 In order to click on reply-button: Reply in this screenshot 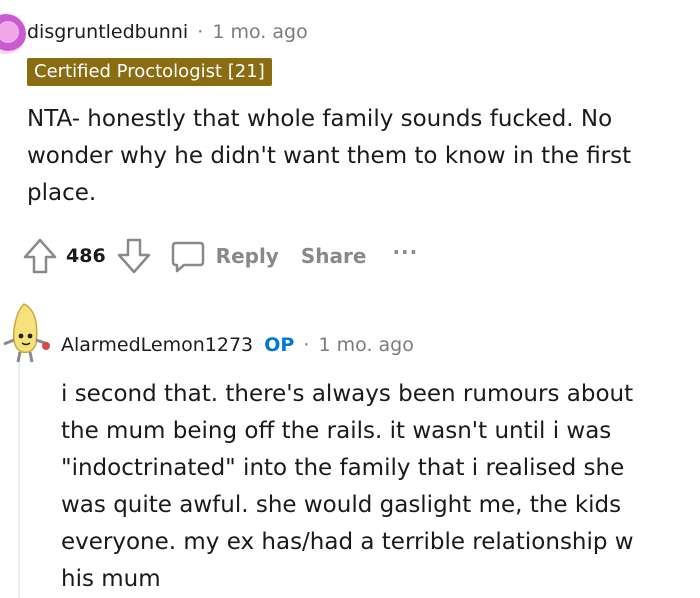, I will do `click(224, 256)`.